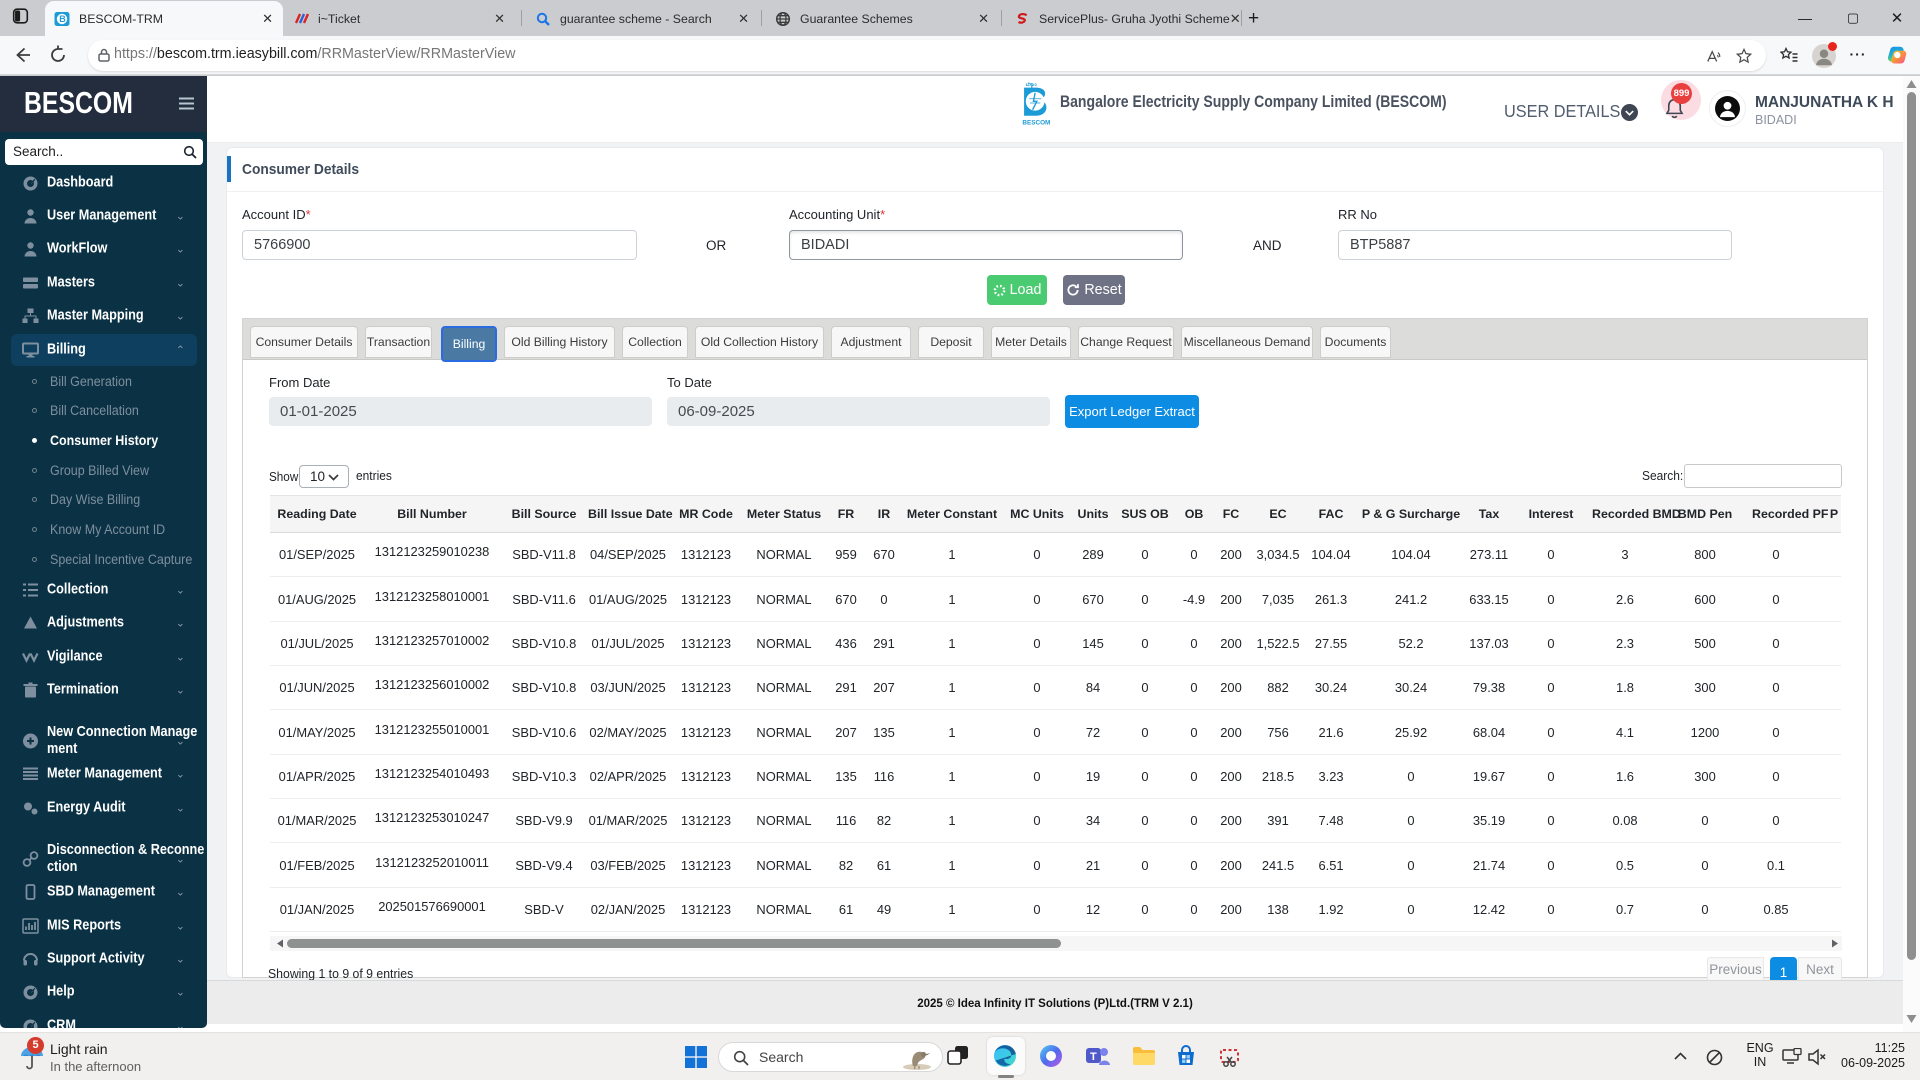 The image size is (1920, 1080). I want to click on svg-text: B, so click(62, 19).